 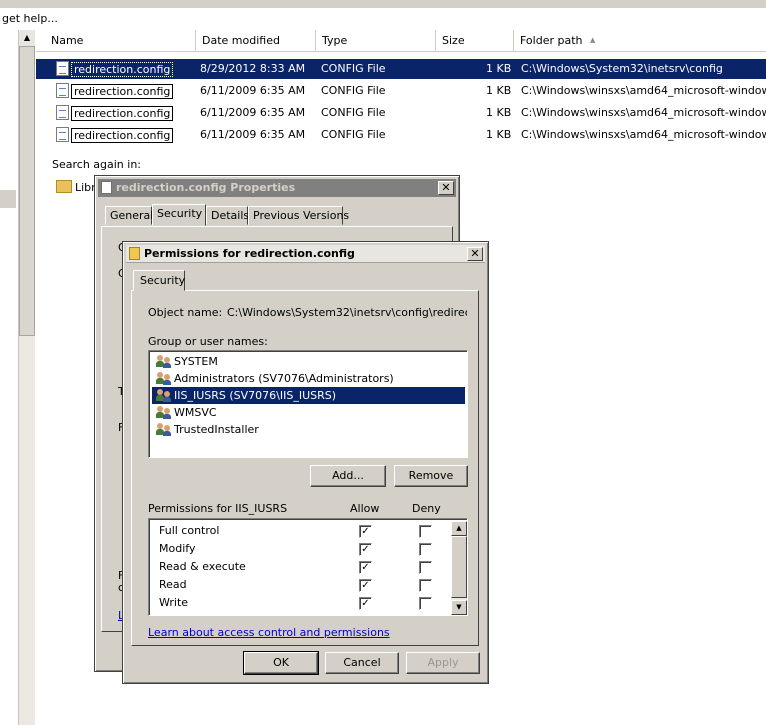 What do you see at coordinates (64, 186) in the screenshot?
I see `libraries-folder-icon` at bounding box center [64, 186].